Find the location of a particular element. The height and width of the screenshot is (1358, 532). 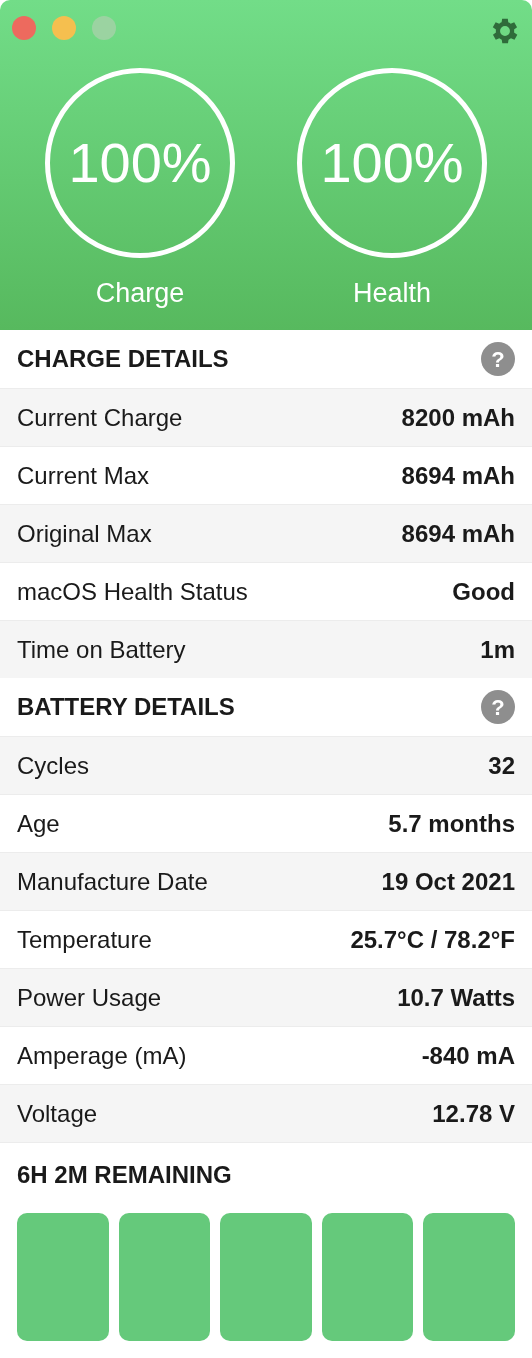

detail-label: Cycles is located at coordinates (53, 765).